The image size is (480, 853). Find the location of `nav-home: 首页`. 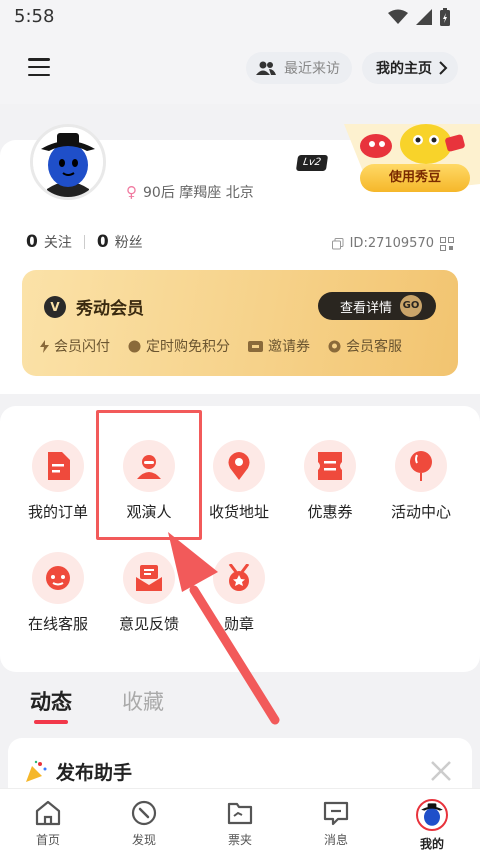

nav-home: 首页 is located at coordinates (48, 821).